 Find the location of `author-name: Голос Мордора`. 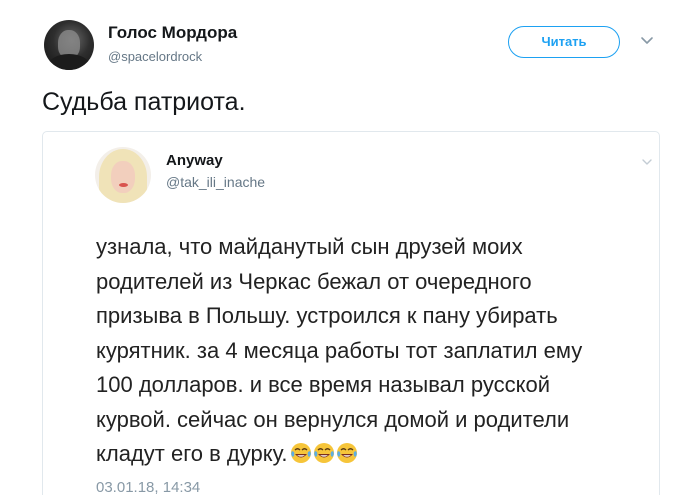

author-name: Голос Мордора is located at coordinates (172, 33).